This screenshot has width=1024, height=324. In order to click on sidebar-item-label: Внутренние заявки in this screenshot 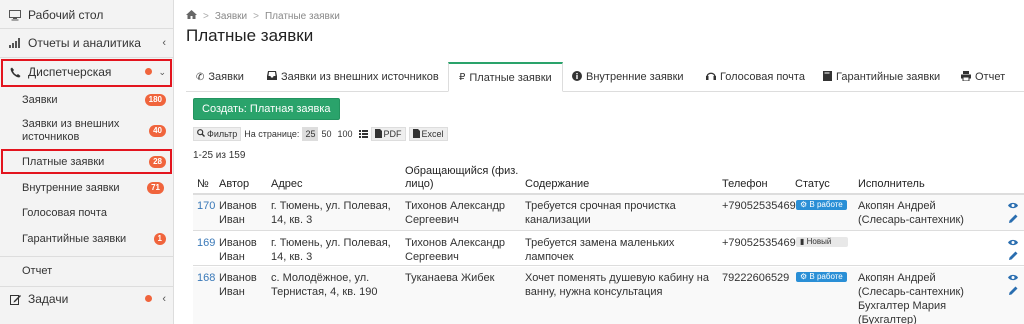, I will do `click(71, 188)`.